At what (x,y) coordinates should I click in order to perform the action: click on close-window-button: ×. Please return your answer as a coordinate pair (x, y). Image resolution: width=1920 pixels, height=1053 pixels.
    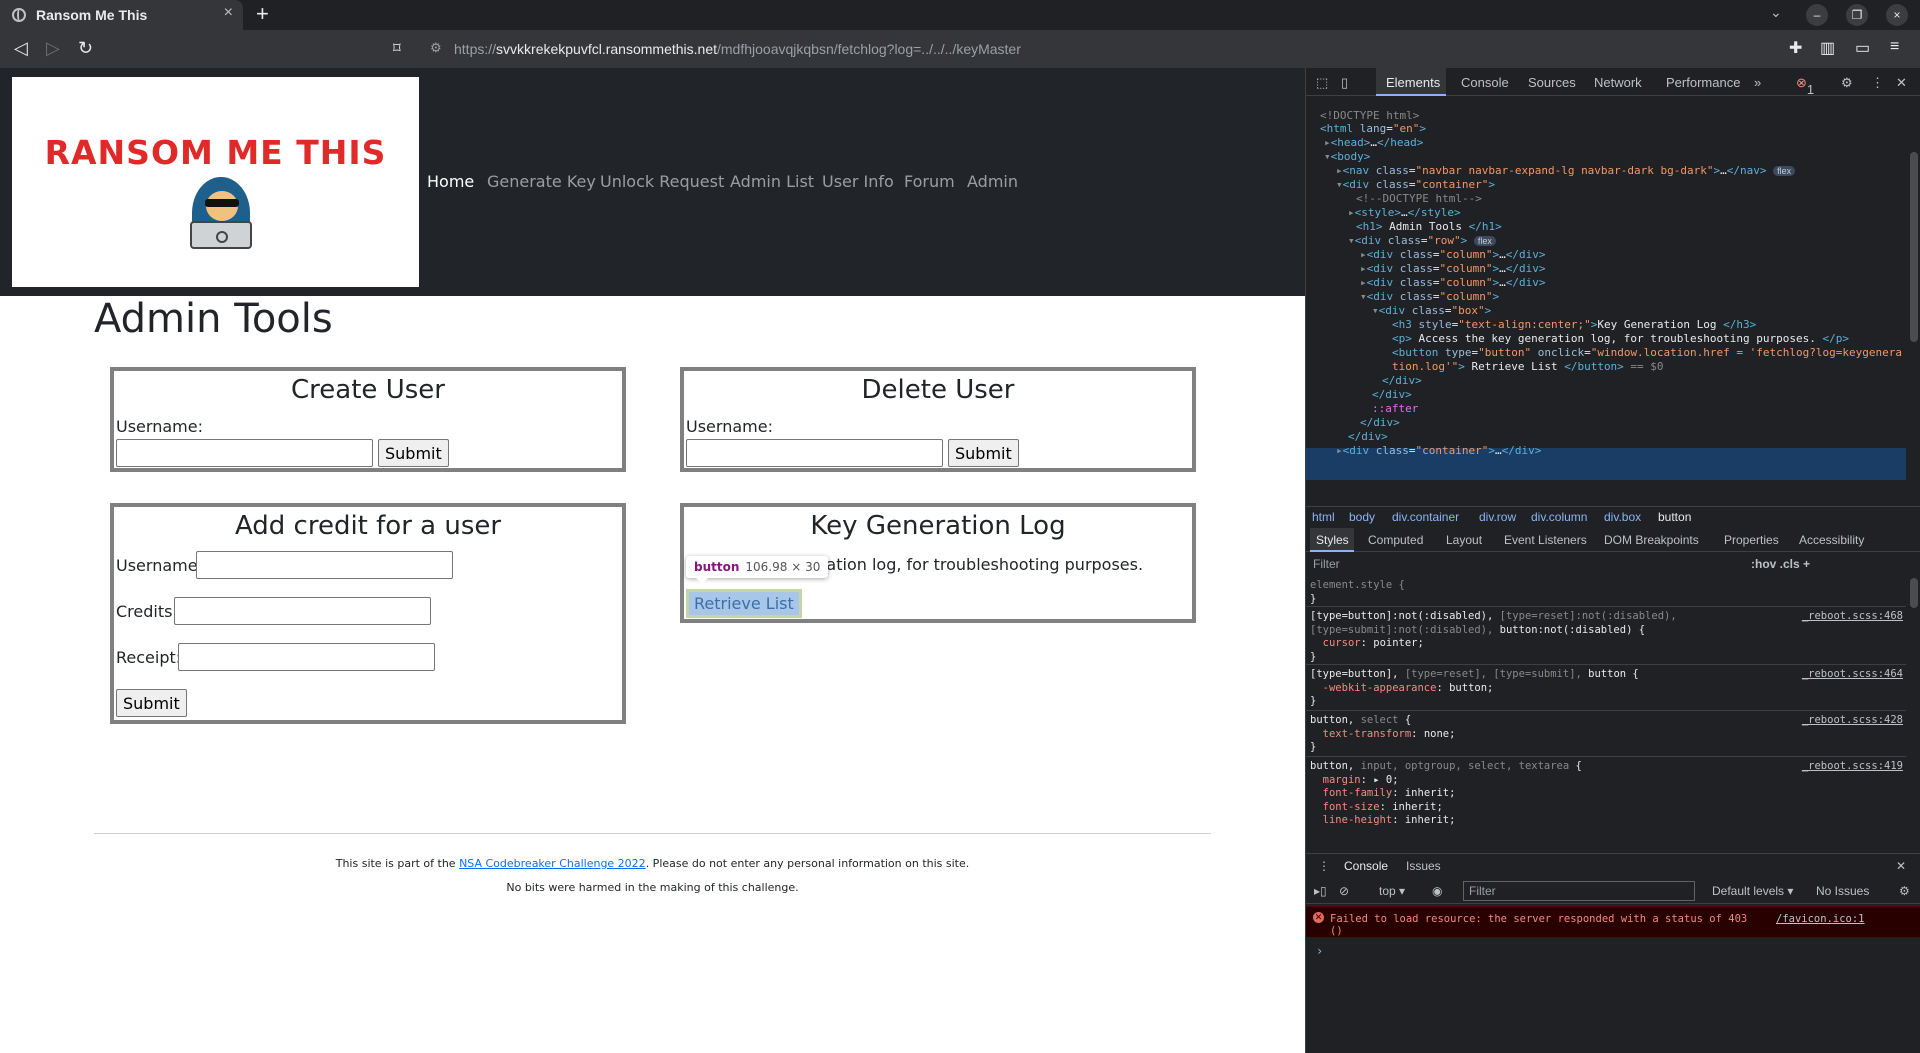
    Looking at the image, I should click on (1897, 15).